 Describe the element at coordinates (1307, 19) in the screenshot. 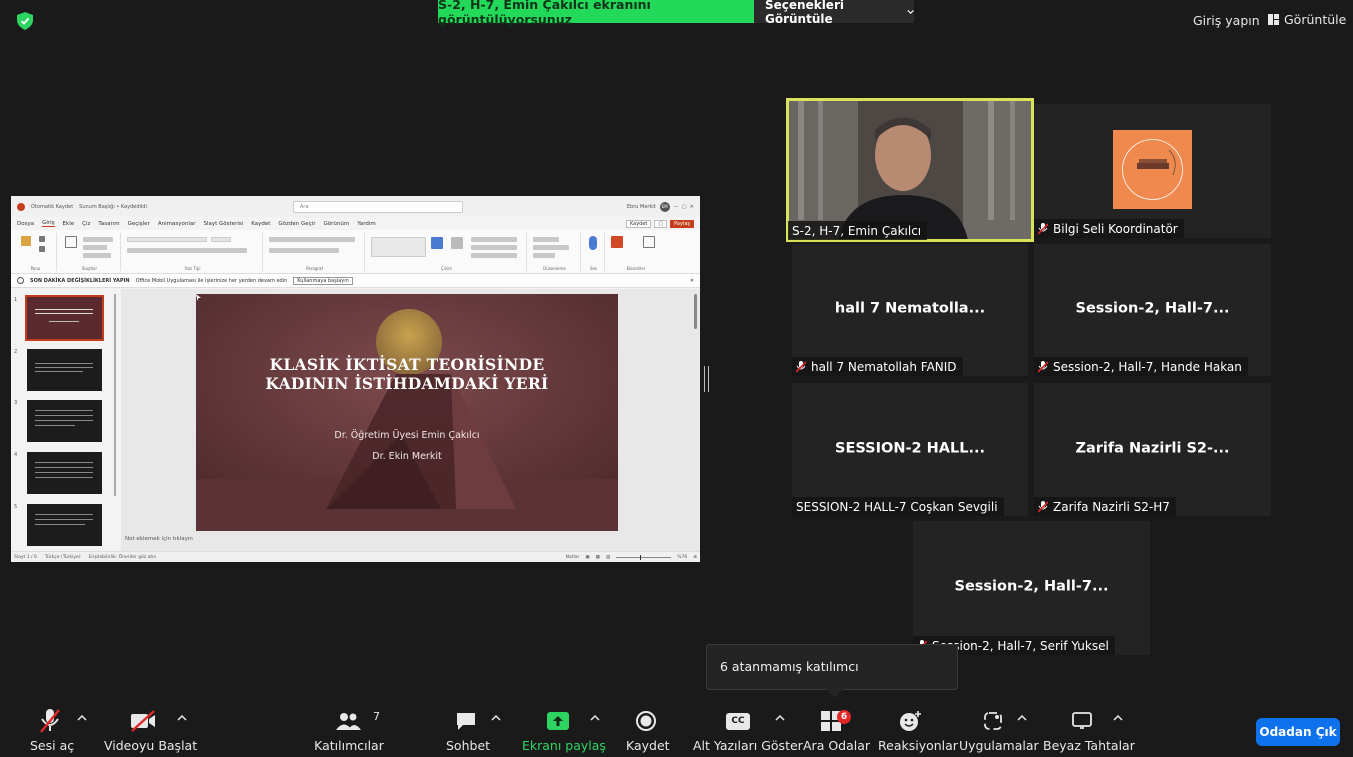

I see `view-button: Görüntüle` at that location.